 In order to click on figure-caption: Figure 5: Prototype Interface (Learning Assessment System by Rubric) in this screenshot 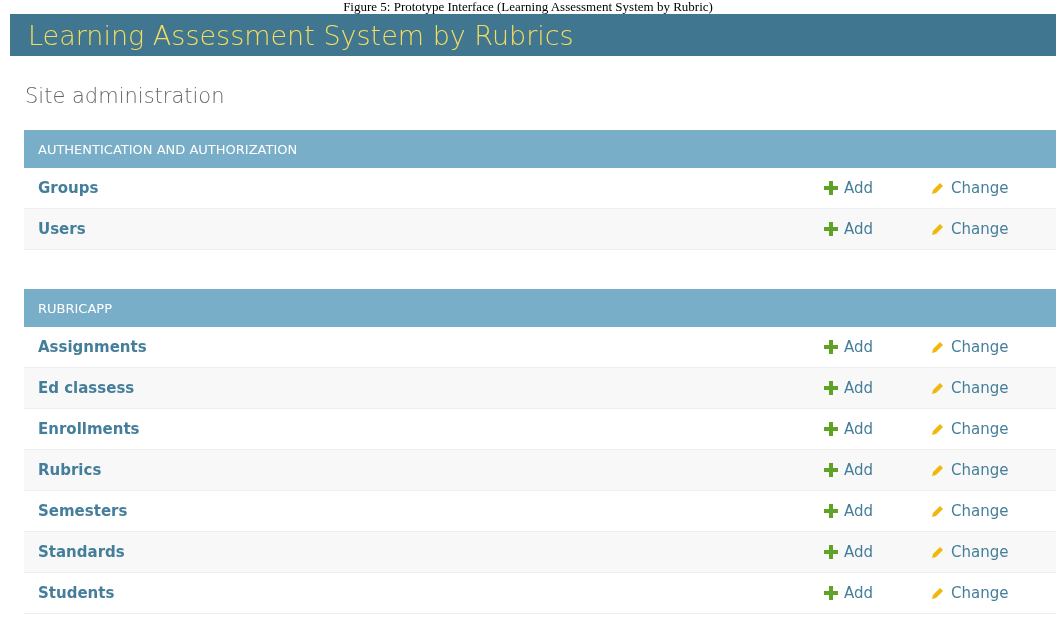, I will do `click(528, 7)`.